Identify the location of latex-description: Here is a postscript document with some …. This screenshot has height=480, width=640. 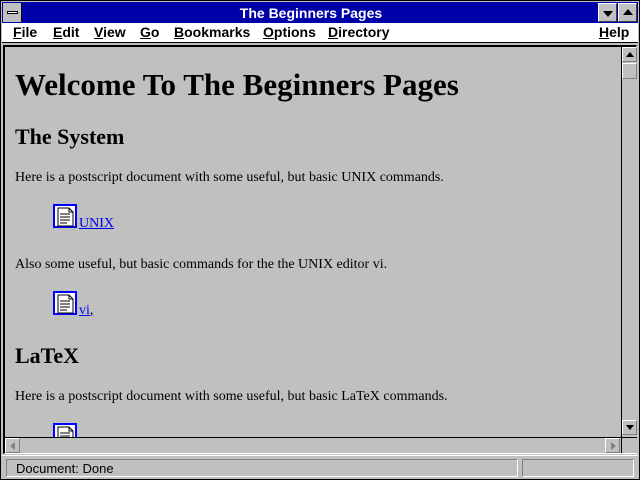
(231, 396).